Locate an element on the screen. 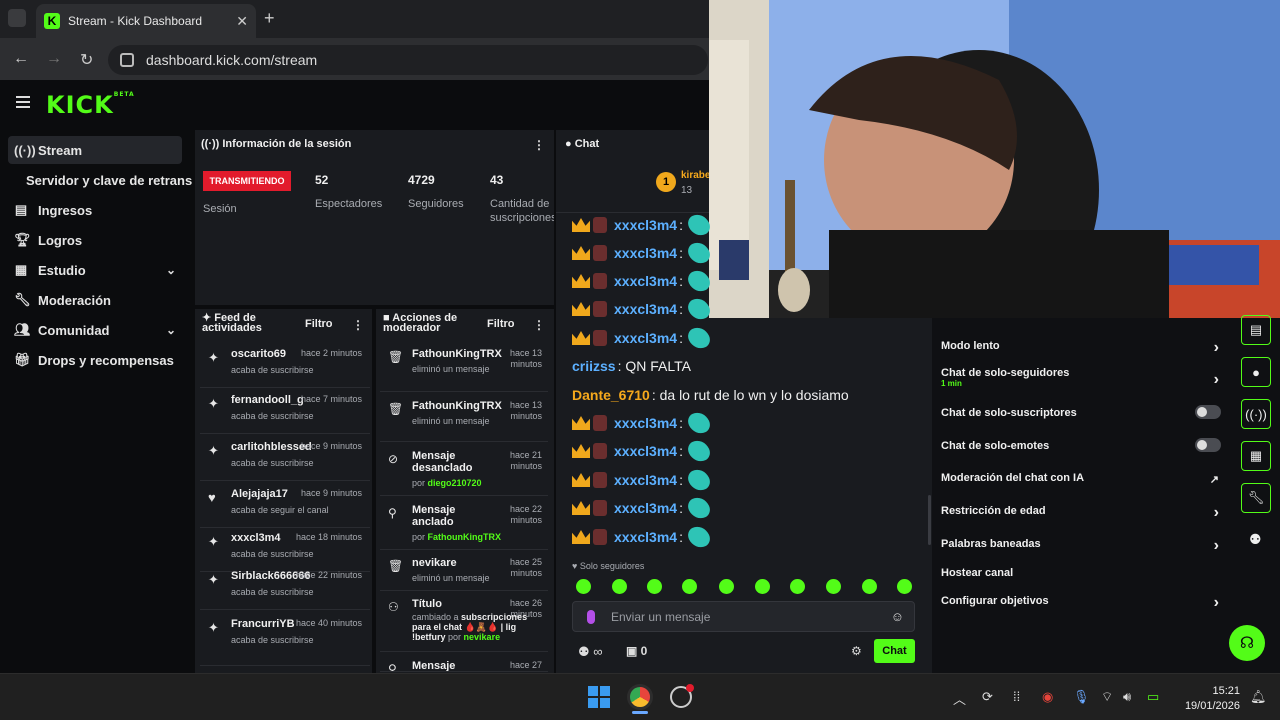 This screenshot has width=1280, height=720. chat-setting-row: Hostear canal is located at coordinates (1082, 573).